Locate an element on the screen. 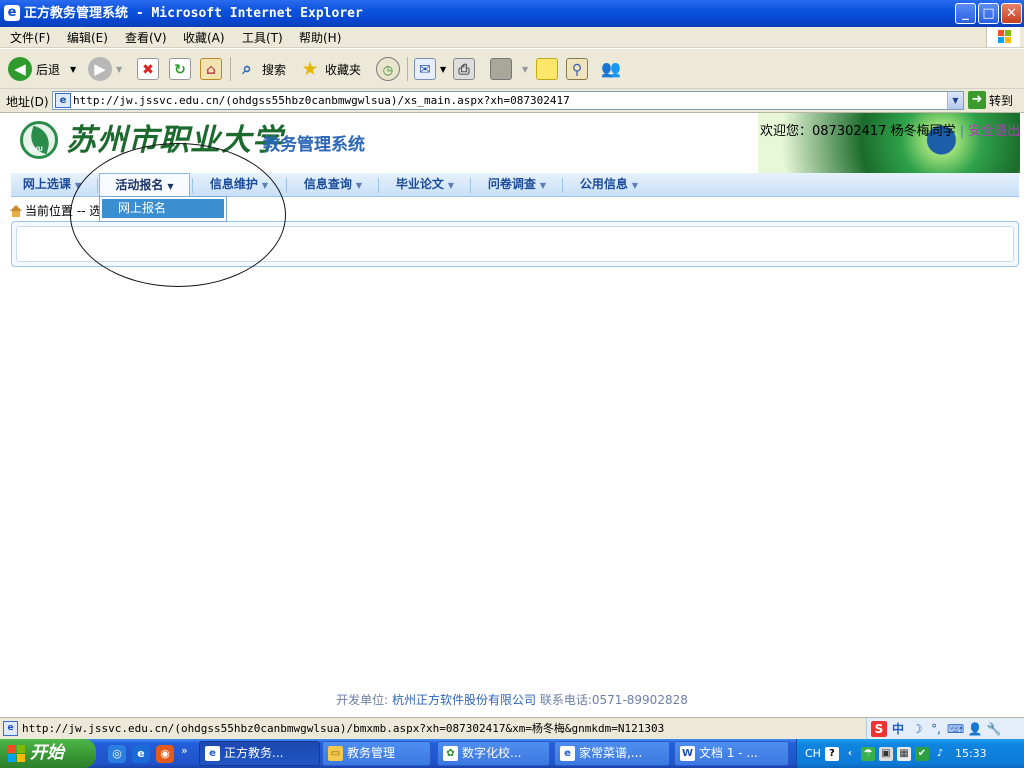 The image size is (1024, 768). forward-dropdown-icon: ▼ is located at coordinates (119, 69).